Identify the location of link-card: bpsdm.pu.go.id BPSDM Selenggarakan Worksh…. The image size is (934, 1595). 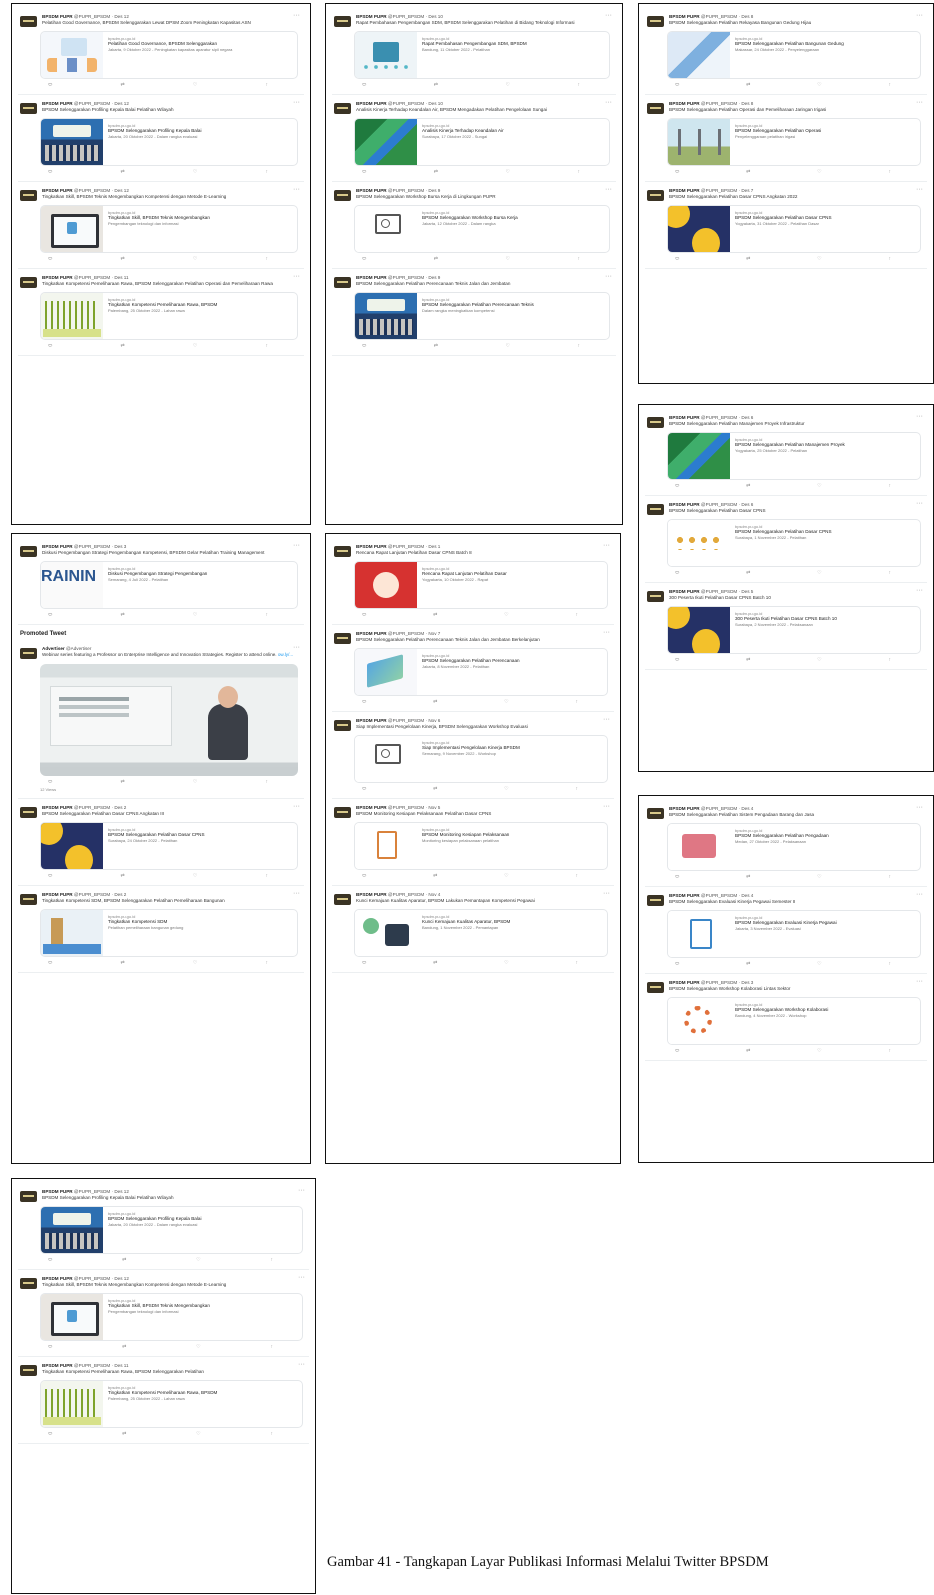
(794, 1021).